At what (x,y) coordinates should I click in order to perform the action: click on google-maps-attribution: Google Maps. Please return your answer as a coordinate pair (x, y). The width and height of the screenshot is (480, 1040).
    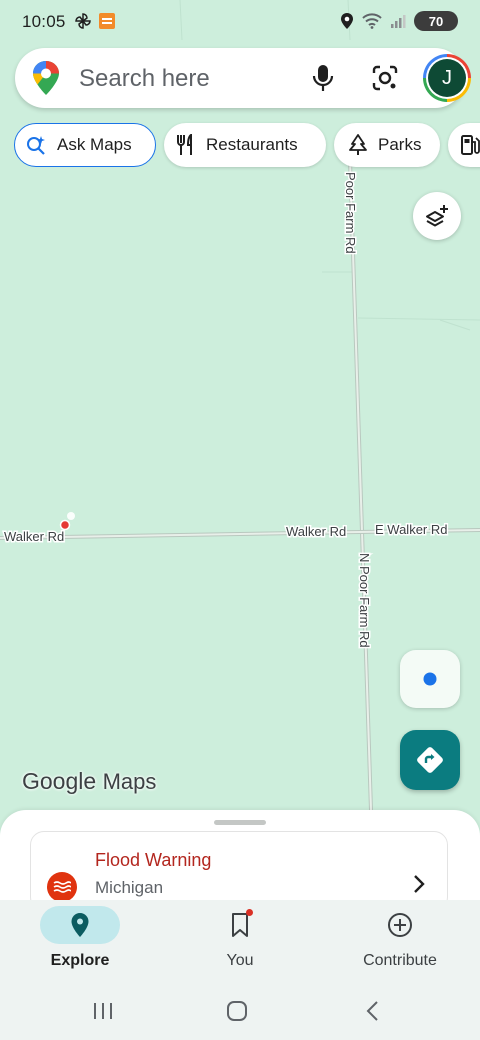
    Looking at the image, I should click on (89, 781).